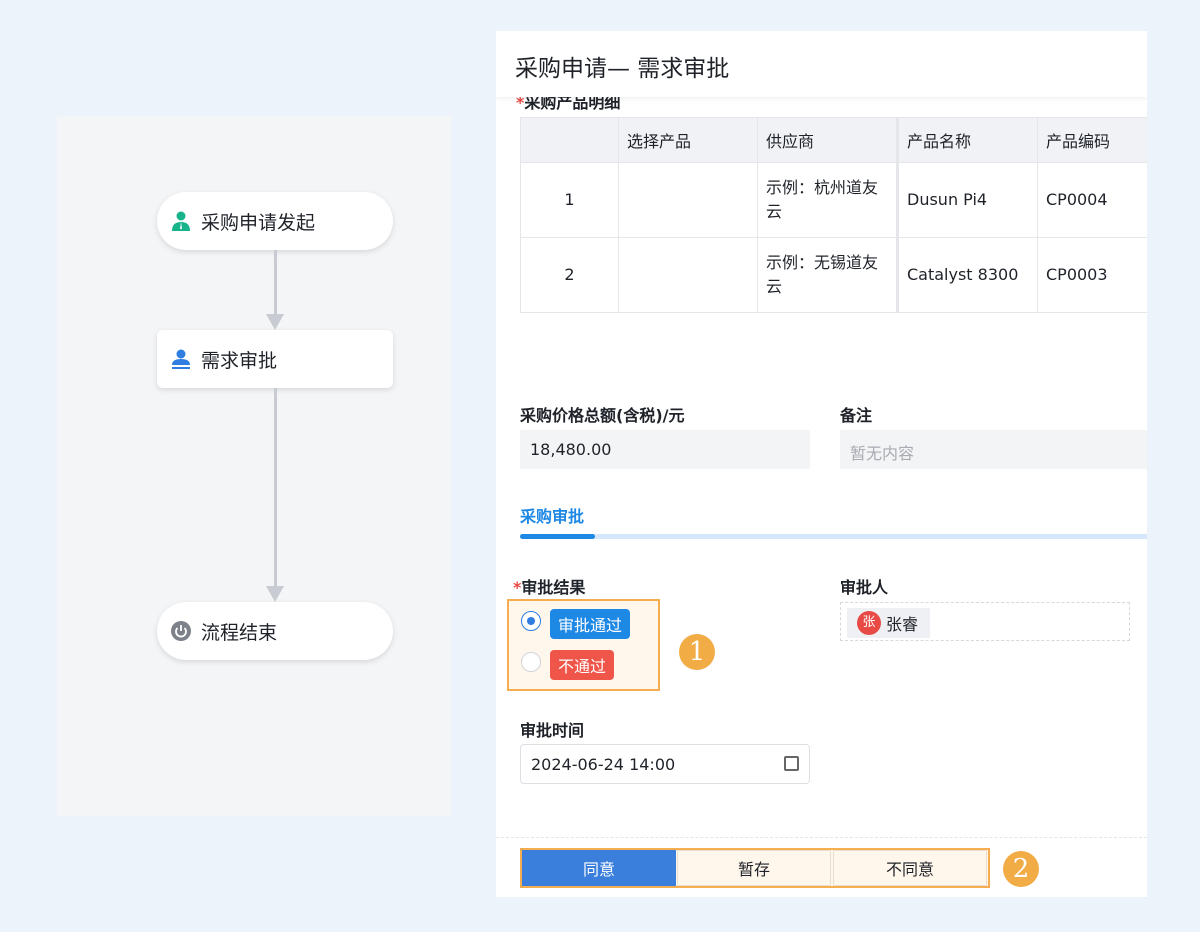  I want to click on cell-product-code: CP0003, so click(1092, 275).